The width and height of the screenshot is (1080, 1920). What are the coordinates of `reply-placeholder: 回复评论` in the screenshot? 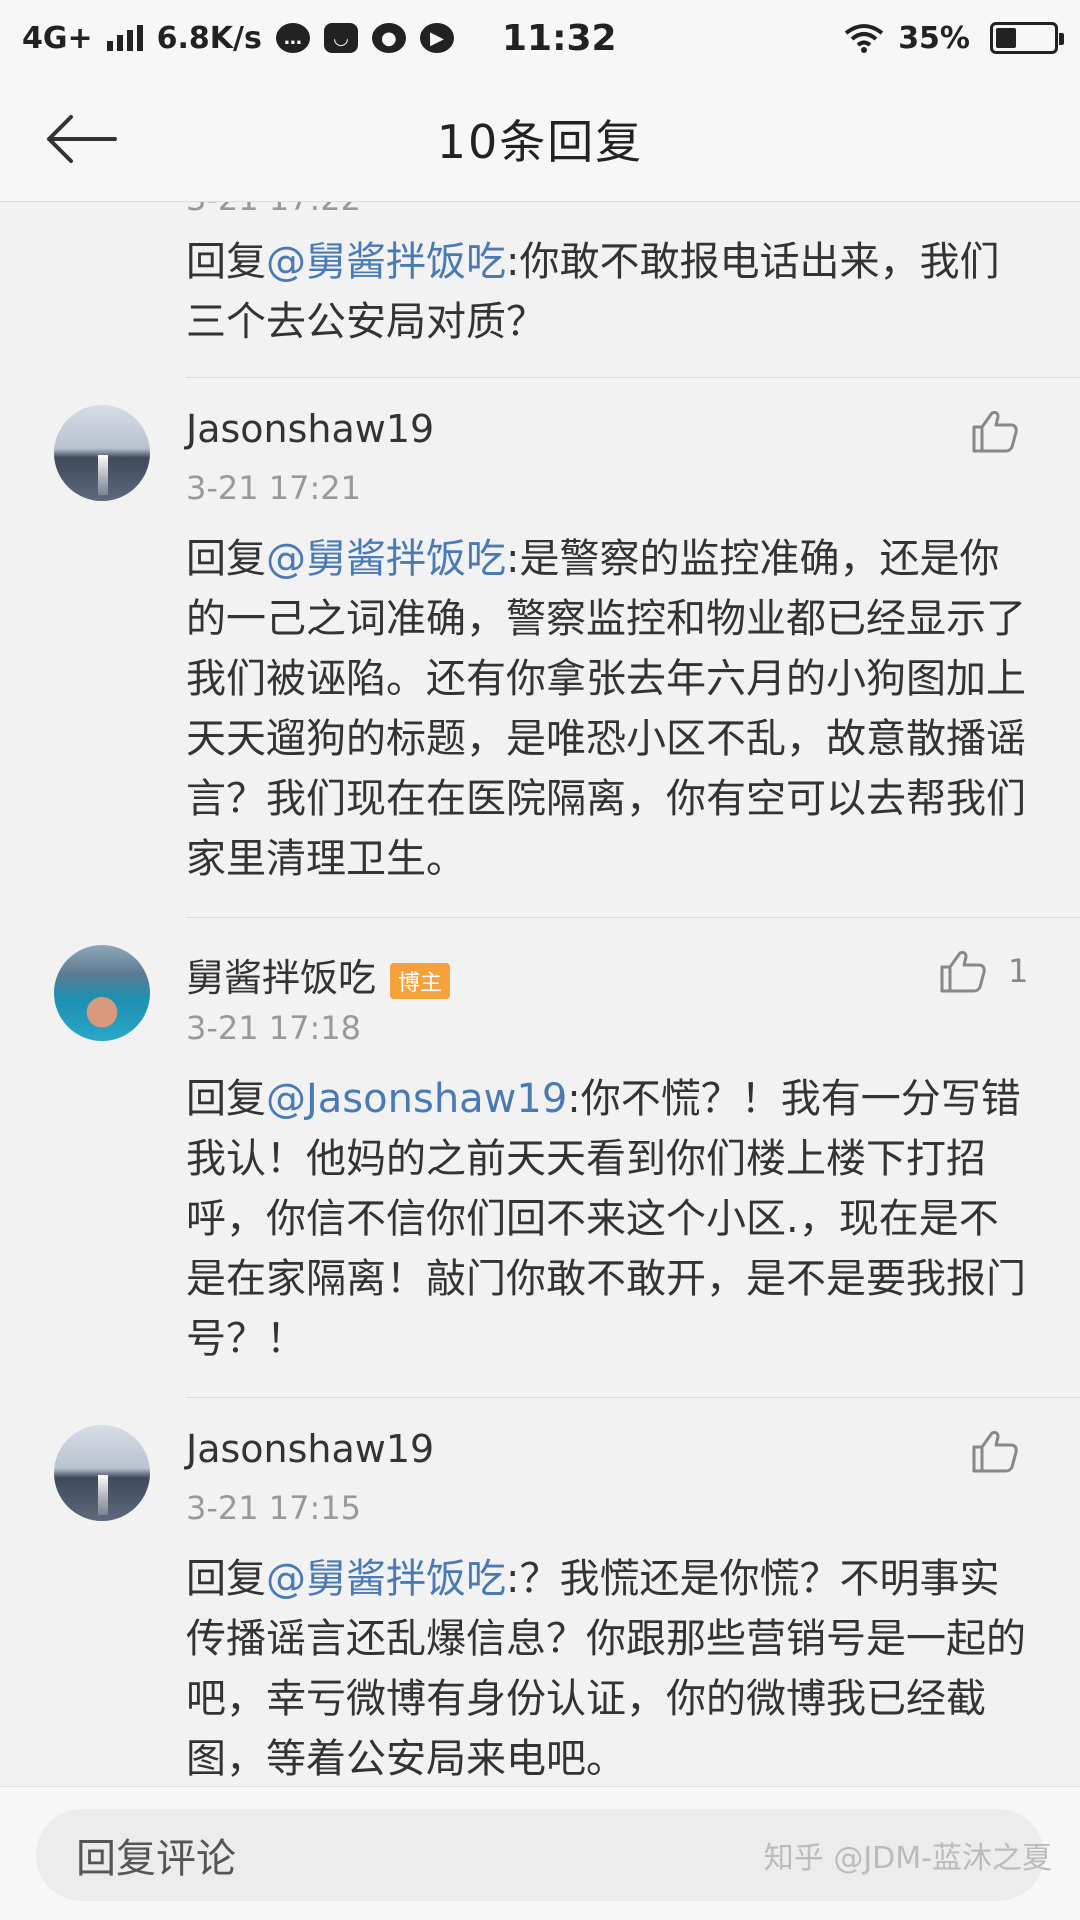 It's located at (156, 1859).